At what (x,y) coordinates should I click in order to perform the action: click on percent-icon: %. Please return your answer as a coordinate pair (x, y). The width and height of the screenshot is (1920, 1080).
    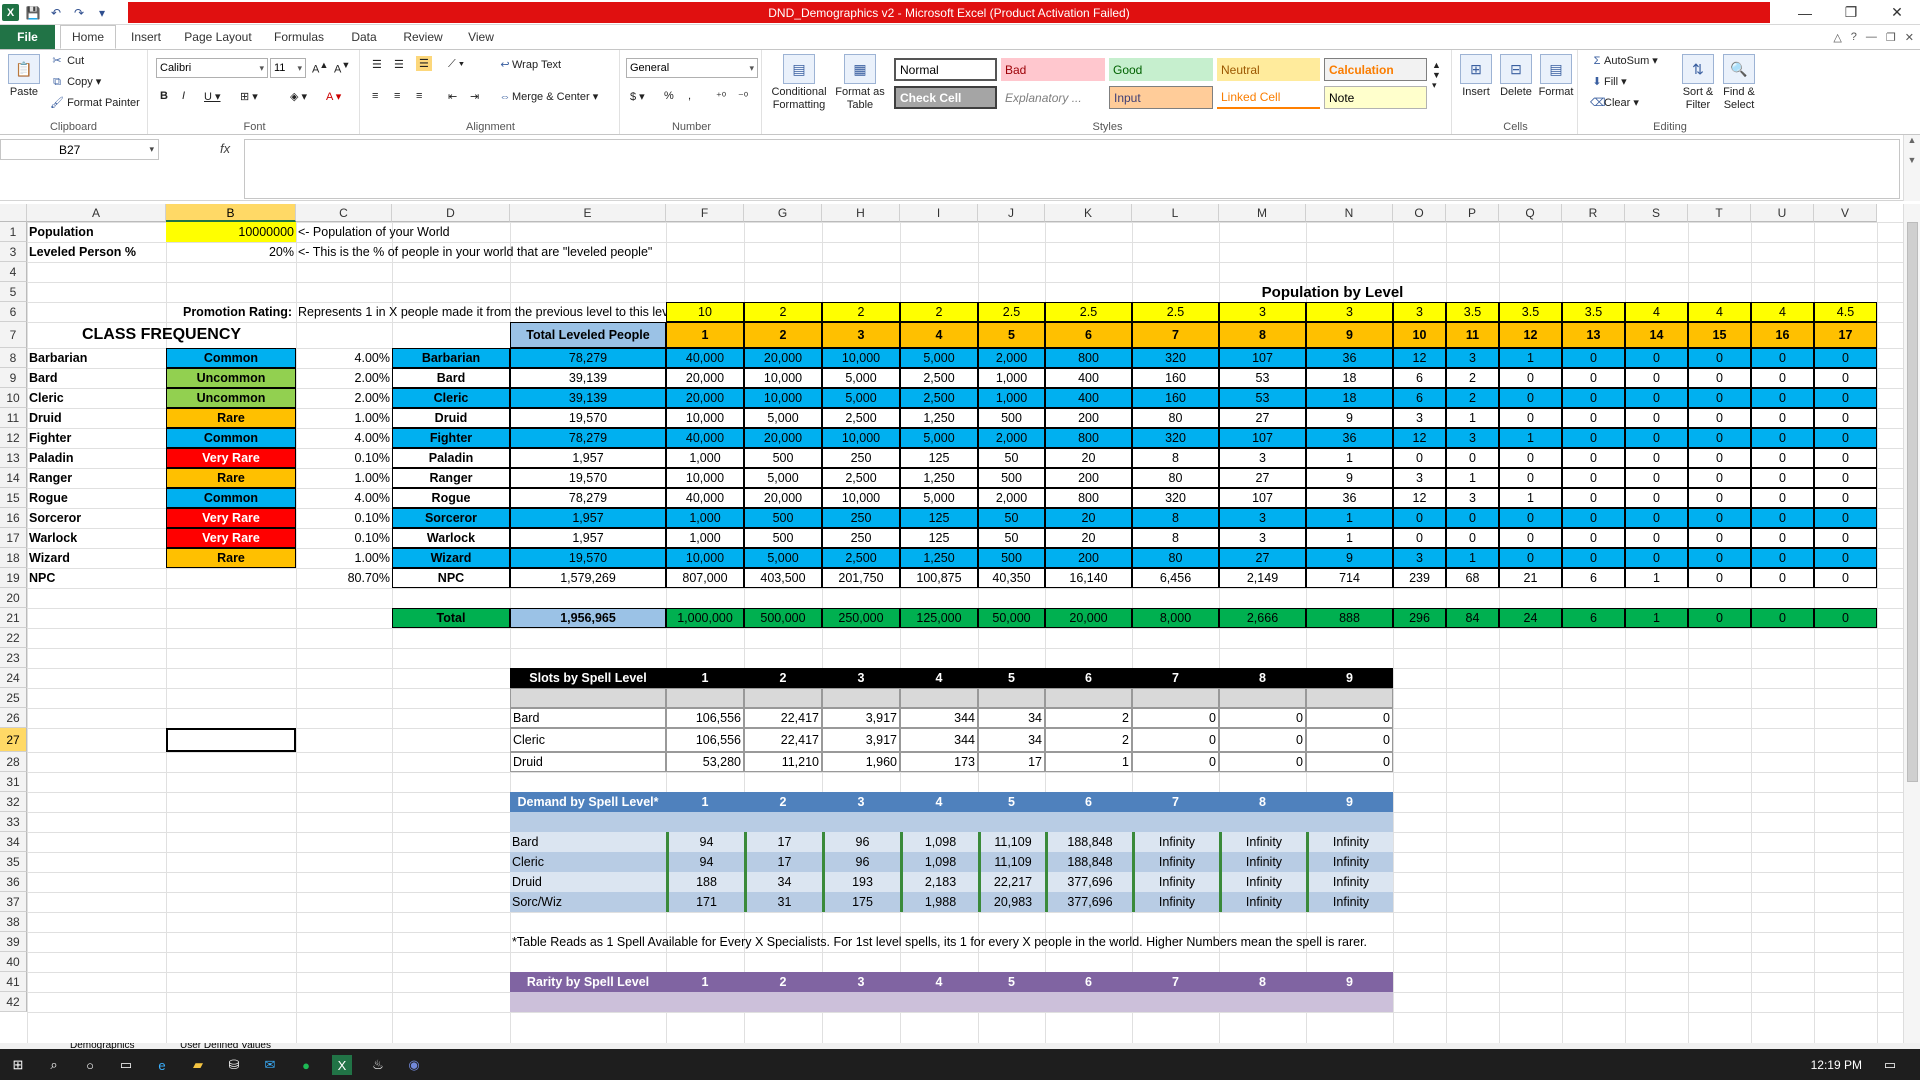
    Looking at the image, I should click on (669, 96).